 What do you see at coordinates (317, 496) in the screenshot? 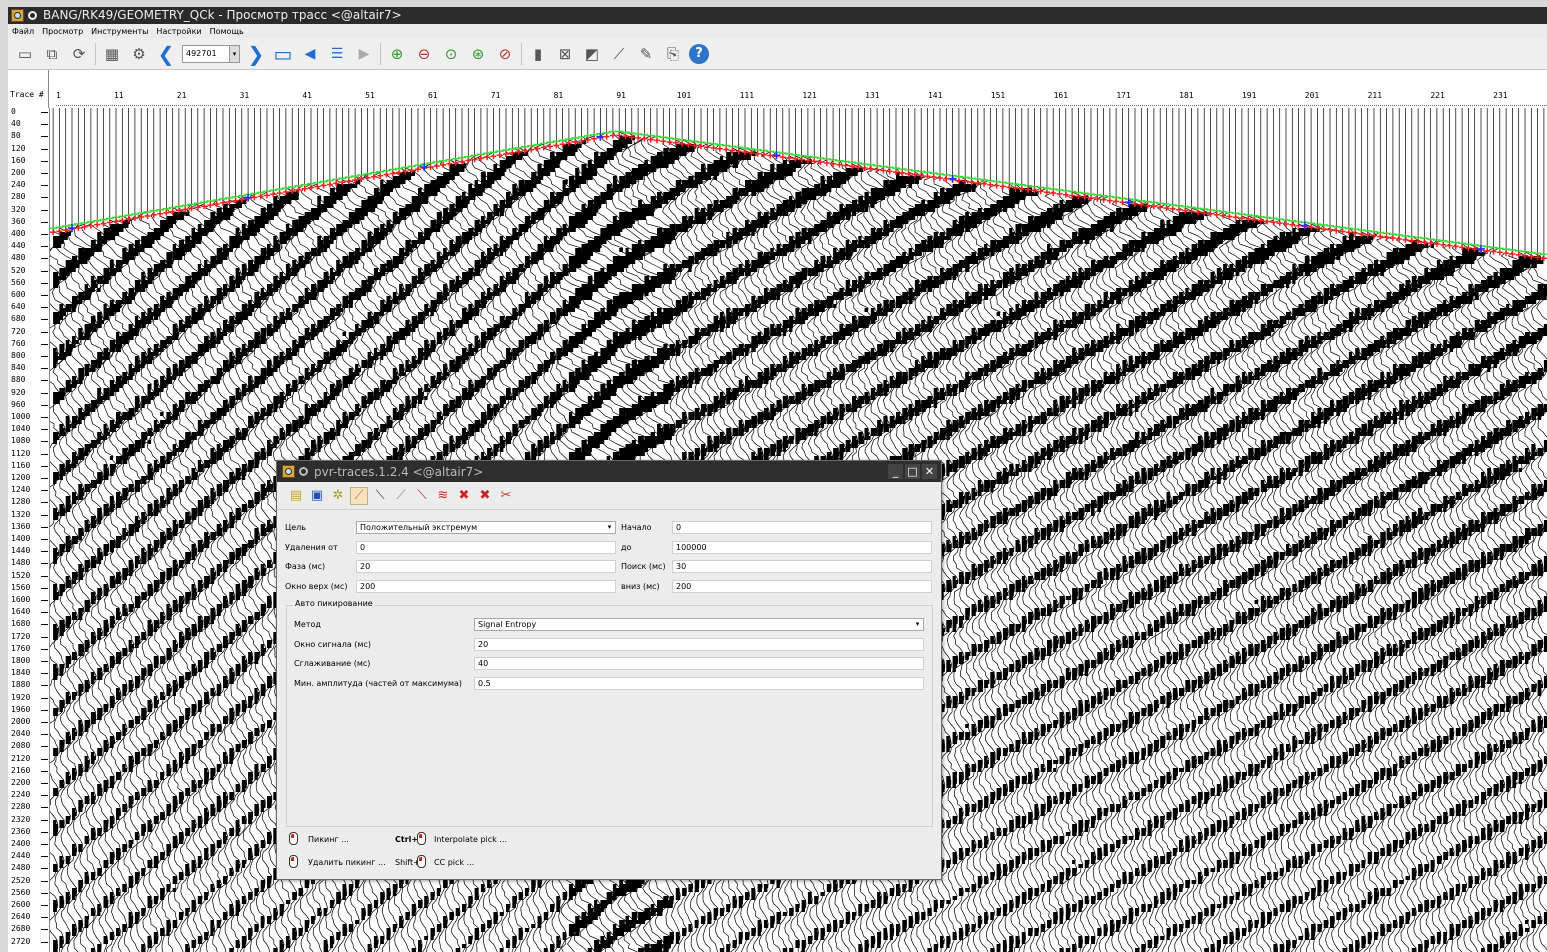
I see `save-as-icon: ▣` at bounding box center [317, 496].